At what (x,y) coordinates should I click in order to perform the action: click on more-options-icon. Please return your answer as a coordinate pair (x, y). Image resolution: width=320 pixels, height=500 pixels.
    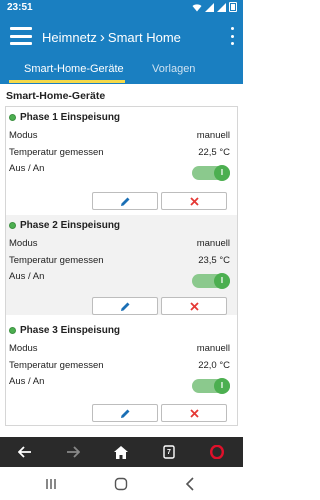
    Looking at the image, I should click on (232, 36).